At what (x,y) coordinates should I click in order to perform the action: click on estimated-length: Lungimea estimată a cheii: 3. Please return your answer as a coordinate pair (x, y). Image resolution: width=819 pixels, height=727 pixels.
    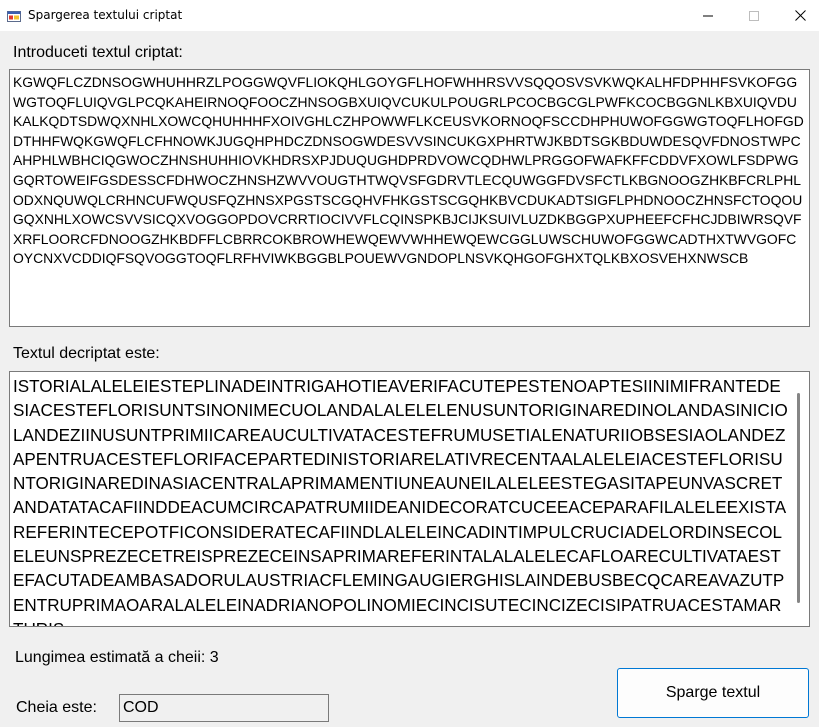
    Looking at the image, I should click on (117, 658).